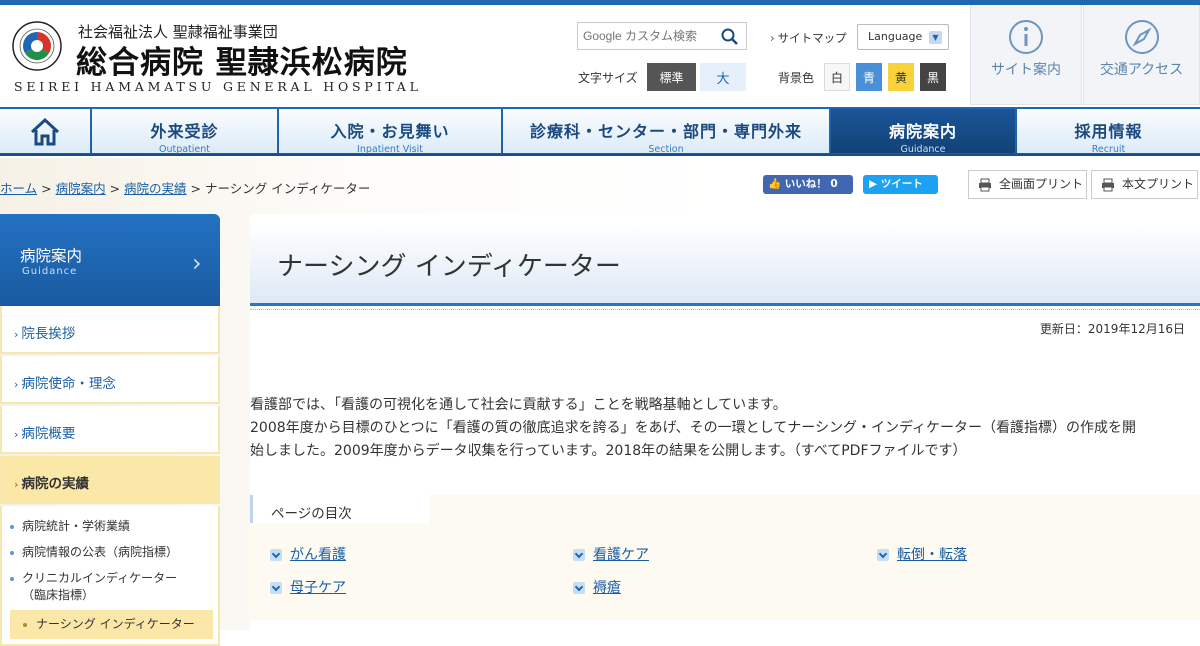 This screenshot has width=1200, height=646. I want to click on thumbs-up-icon: 👍, so click(775, 184).